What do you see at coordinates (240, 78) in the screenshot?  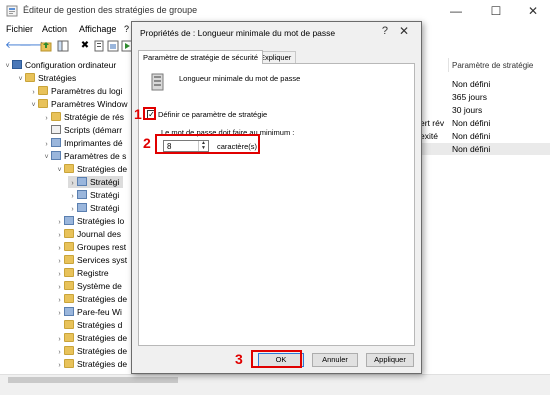 I see `policy-name: Longueur minimale du mot de passe` at bounding box center [240, 78].